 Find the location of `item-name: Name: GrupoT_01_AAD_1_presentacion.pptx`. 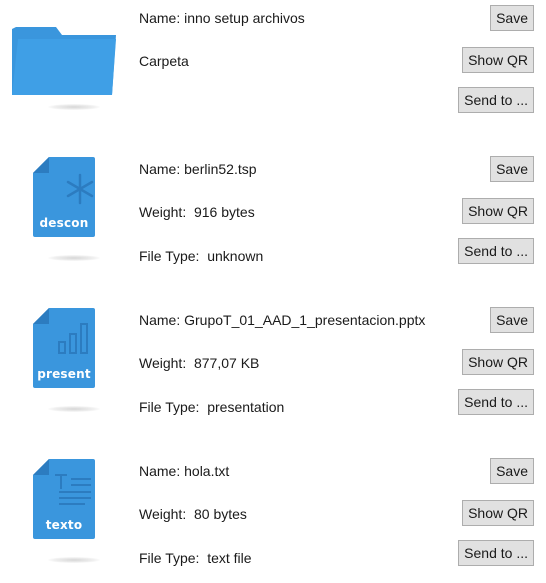

item-name: Name: GrupoT_01_AAD_1_presentacion.pptx is located at coordinates (282, 320).